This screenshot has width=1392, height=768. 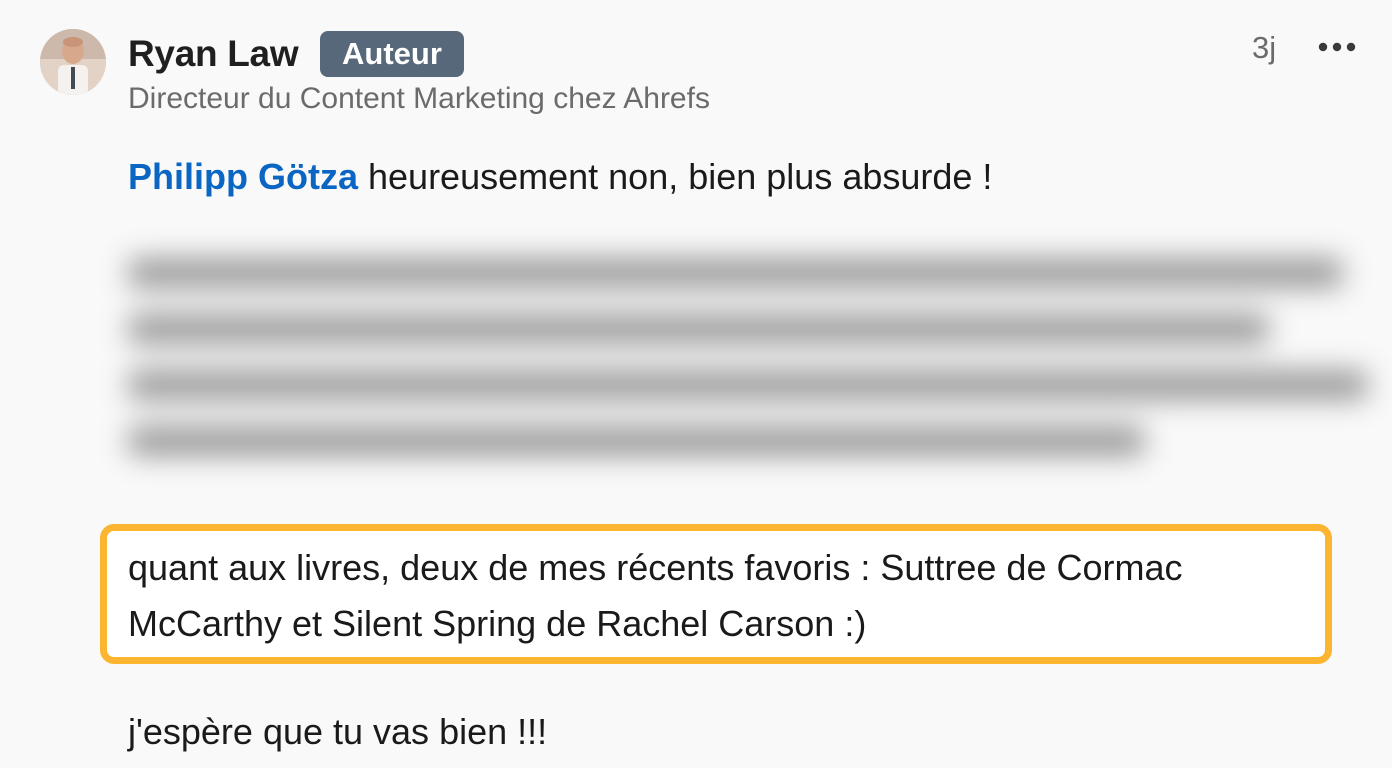 What do you see at coordinates (392, 54) in the screenshot?
I see `author-badge: Auteur` at bounding box center [392, 54].